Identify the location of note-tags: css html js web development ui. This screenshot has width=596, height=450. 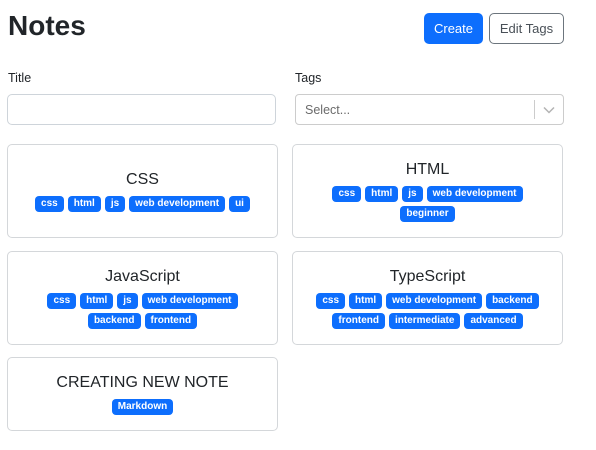
(142, 204).